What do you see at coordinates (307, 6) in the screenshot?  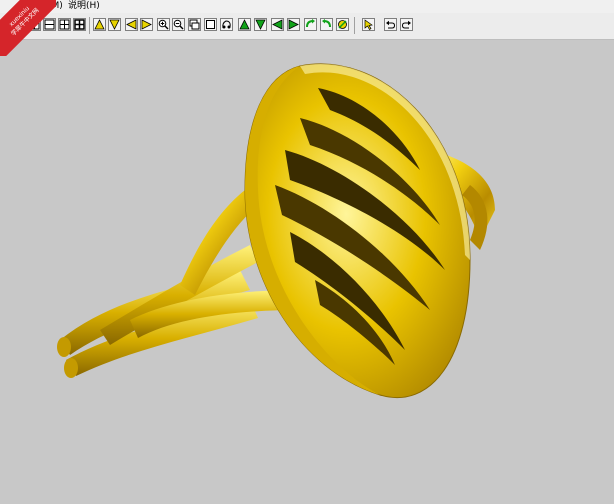 I see `menu-bar: (M) 说明(H)` at bounding box center [307, 6].